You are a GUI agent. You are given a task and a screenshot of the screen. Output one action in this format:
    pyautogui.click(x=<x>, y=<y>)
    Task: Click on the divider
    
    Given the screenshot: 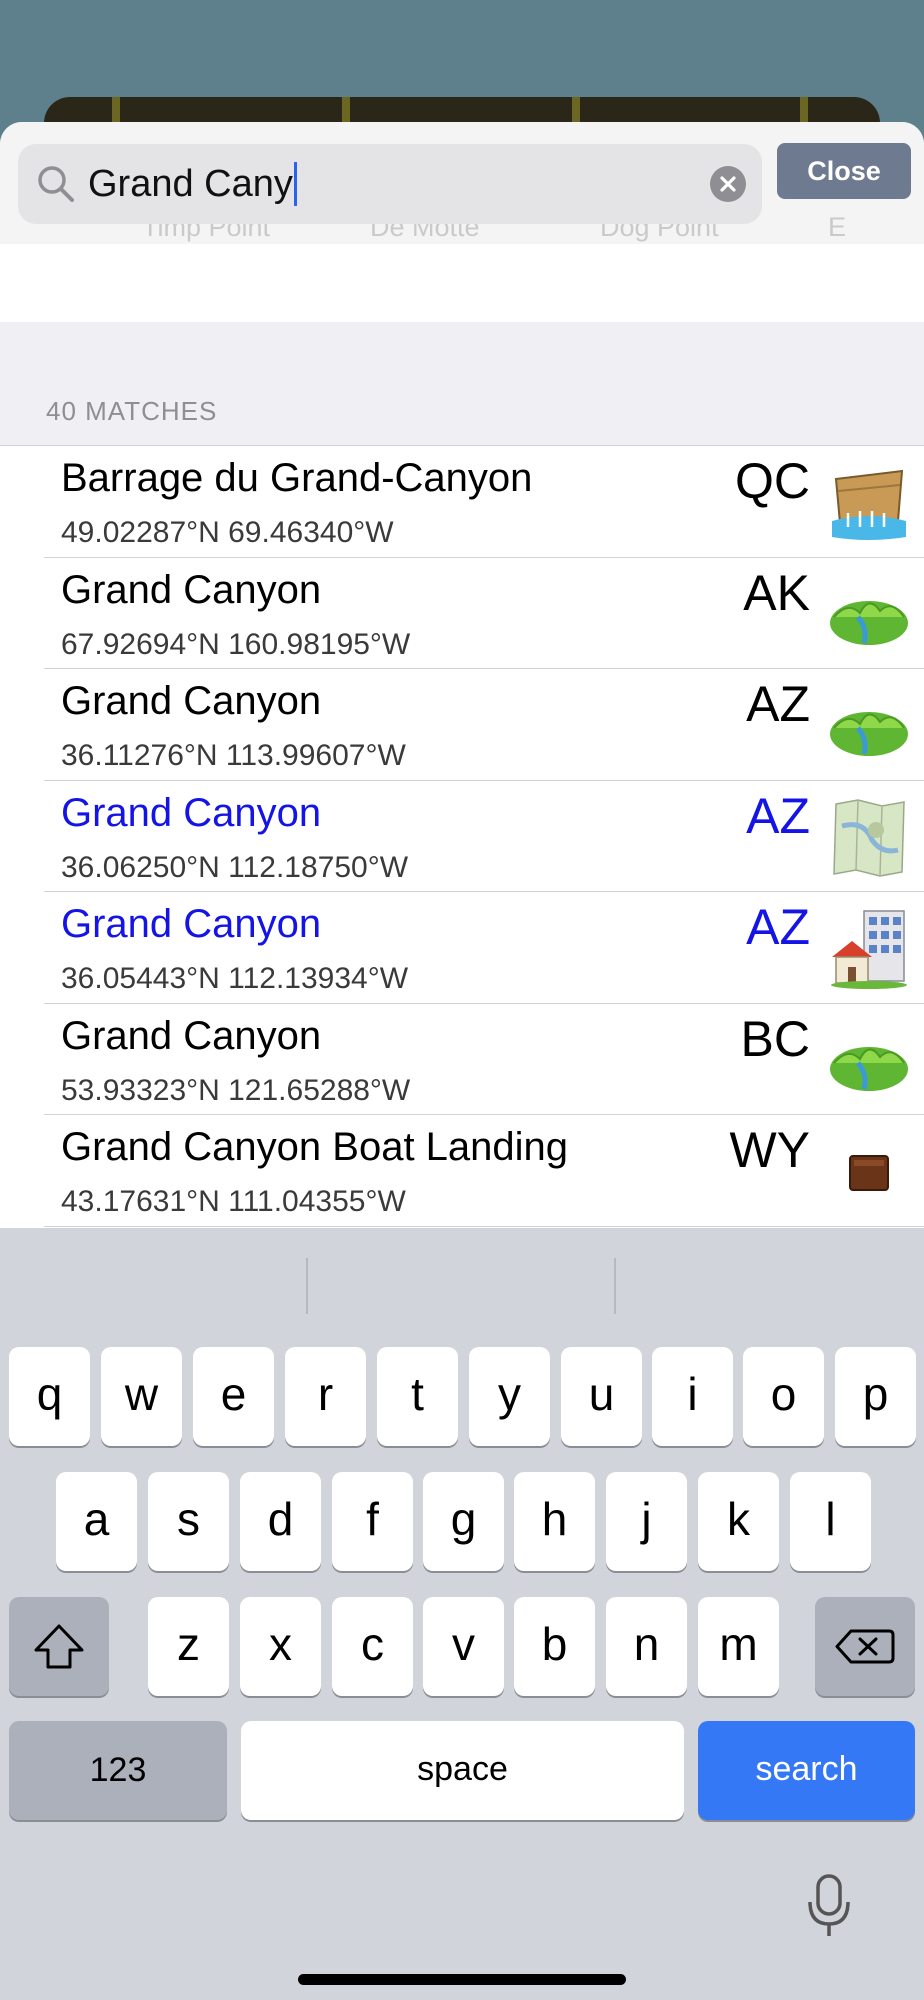 What is the action you would take?
    pyautogui.click(x=484, y=1226)
    